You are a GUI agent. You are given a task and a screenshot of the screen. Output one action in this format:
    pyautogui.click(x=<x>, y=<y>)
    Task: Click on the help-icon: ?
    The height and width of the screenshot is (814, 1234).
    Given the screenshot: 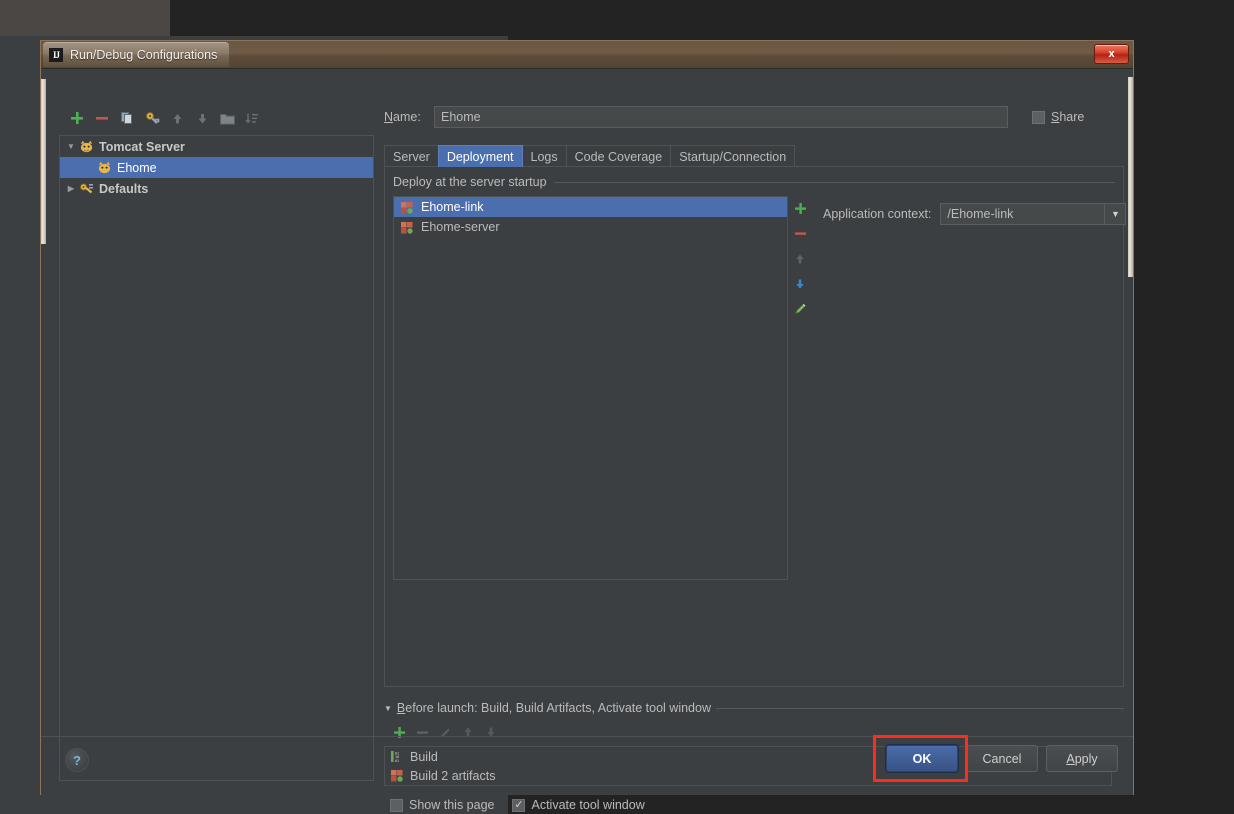 What is the action you would take?
    pyautogui.click(x=77, y=760)
    